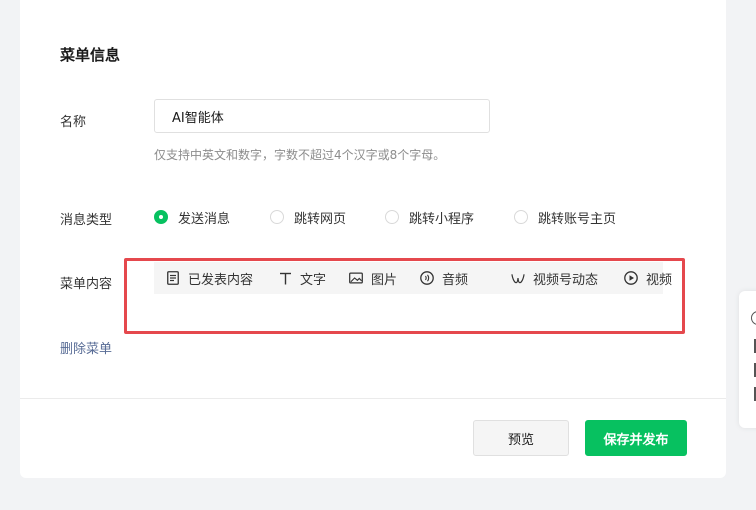 Image resolution: width=756 pixels, height=510 pixels. What do you see at coordinates (577, 219) in the screenshot?
I see `radio-label: 跳转账号主页` at bounding box center [577, 219].